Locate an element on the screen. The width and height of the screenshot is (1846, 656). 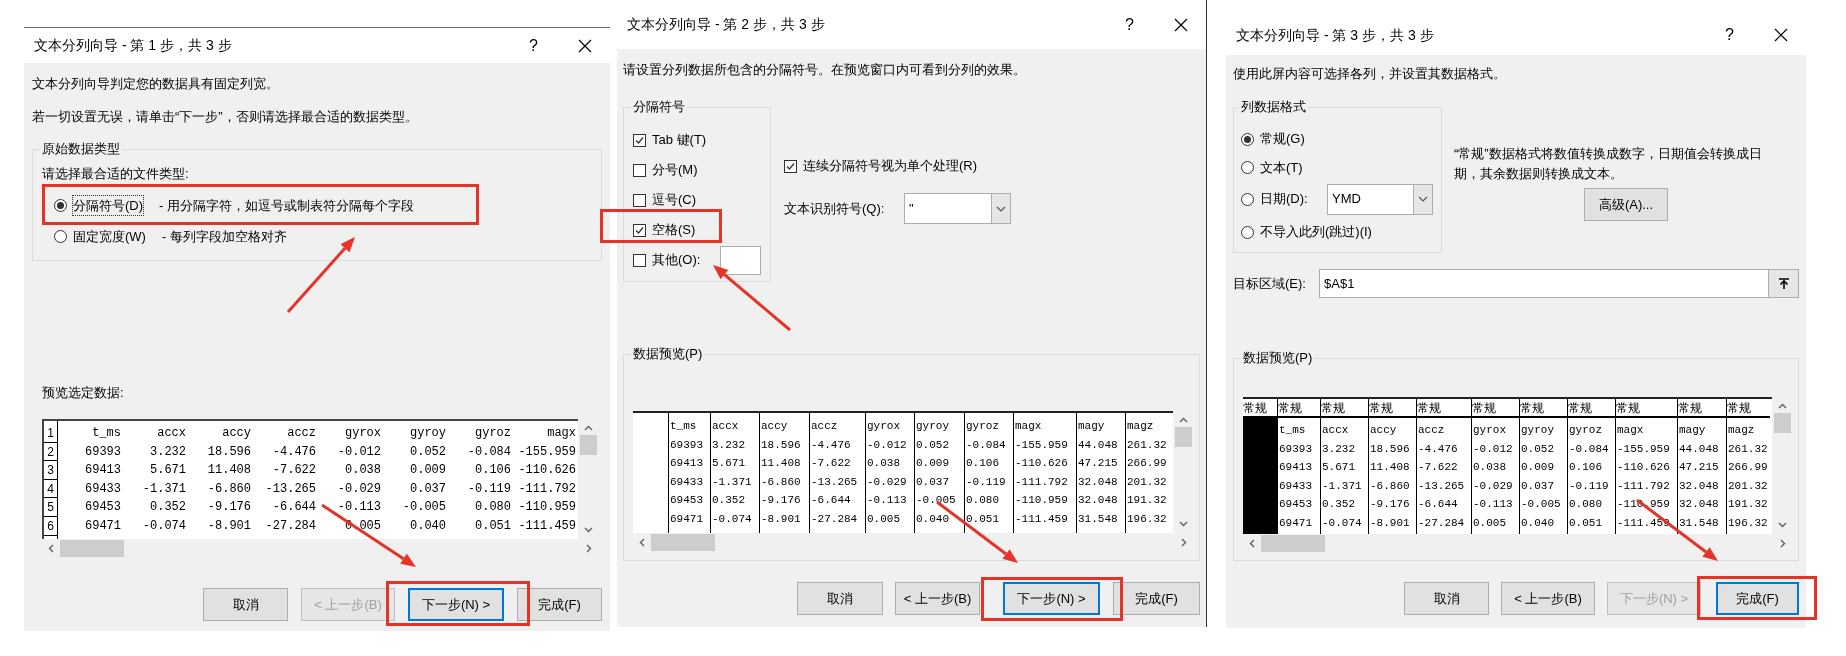
table-cell-text: -155.959 is located at coordinates (546, 452).